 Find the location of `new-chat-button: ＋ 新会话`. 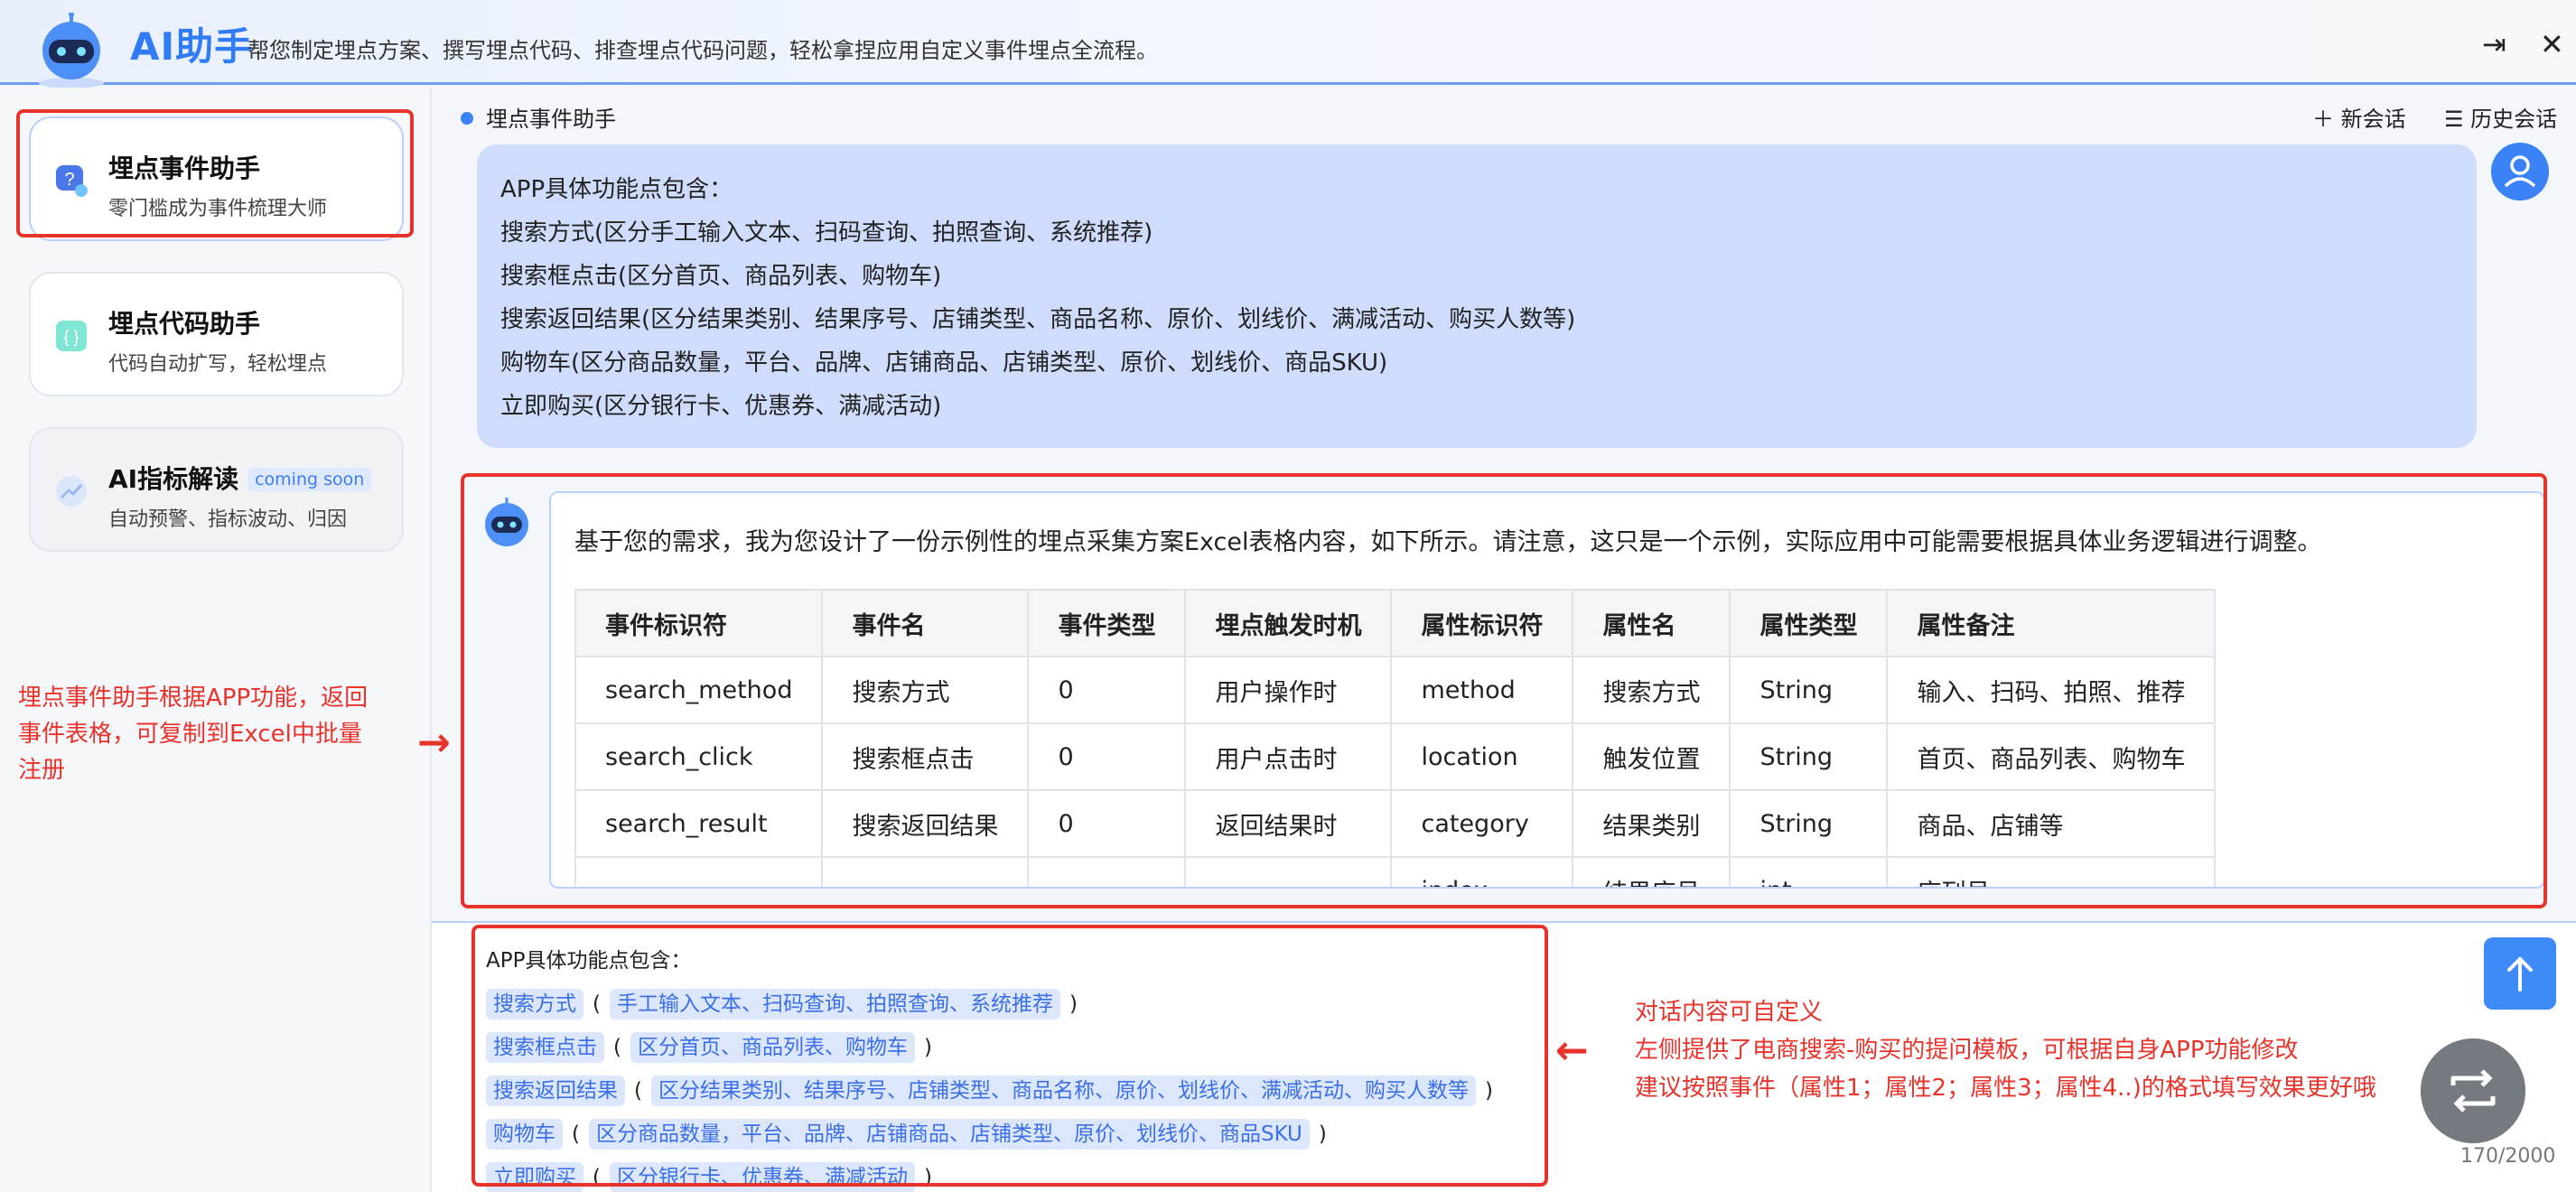

new-chat-button: ＋ 新会话 is located at coordinates (2359, 117).